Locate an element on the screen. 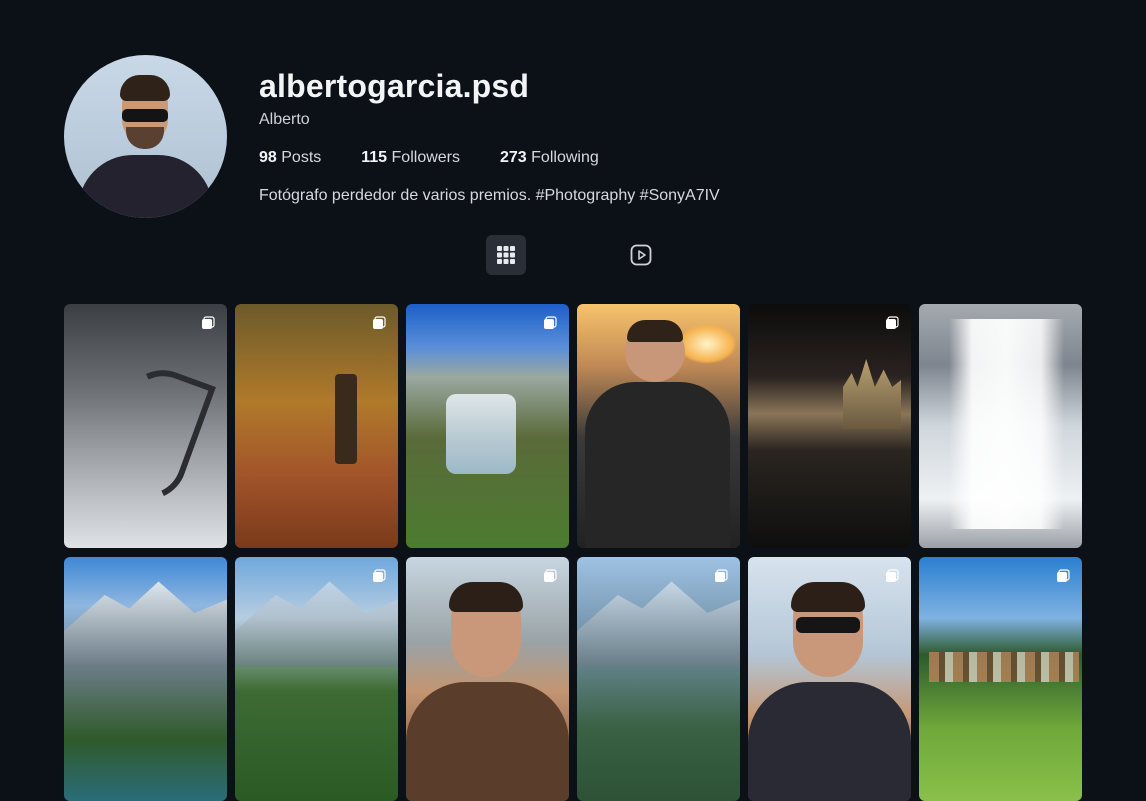 This screenshot has height=801, width=1146. followers-label: Followers is located at coordinates (425, 157).